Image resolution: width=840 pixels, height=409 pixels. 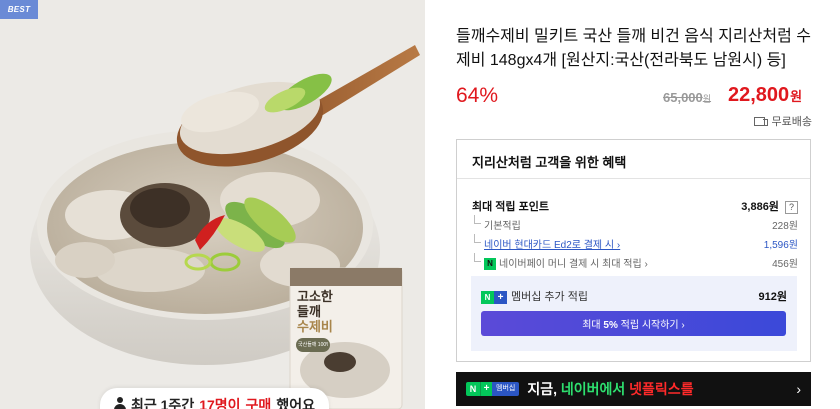 What do you see at coordinates (760, 207) in the screenshot?
I see `max-points-value: 3,886원` at bounding box center [760, 207].